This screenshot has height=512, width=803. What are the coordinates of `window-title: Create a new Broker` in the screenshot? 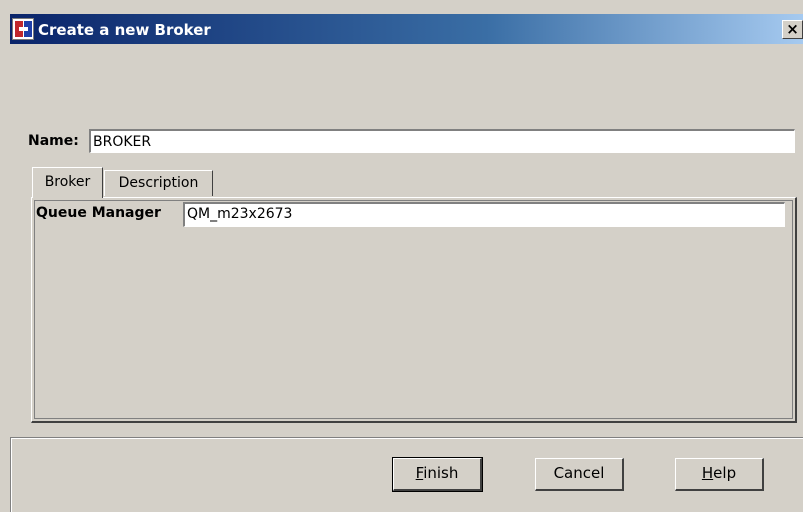 It's located at (124, 30).